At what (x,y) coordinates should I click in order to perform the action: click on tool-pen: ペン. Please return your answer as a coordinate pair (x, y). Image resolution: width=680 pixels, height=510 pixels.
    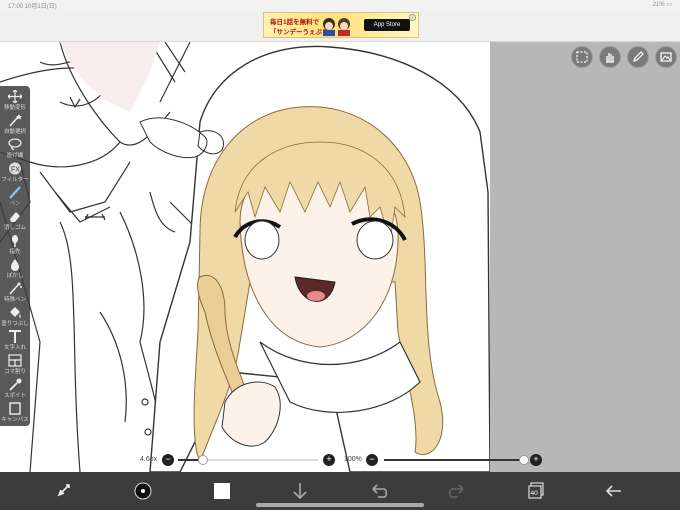
    Looking at the image, I should click on (15, 196).